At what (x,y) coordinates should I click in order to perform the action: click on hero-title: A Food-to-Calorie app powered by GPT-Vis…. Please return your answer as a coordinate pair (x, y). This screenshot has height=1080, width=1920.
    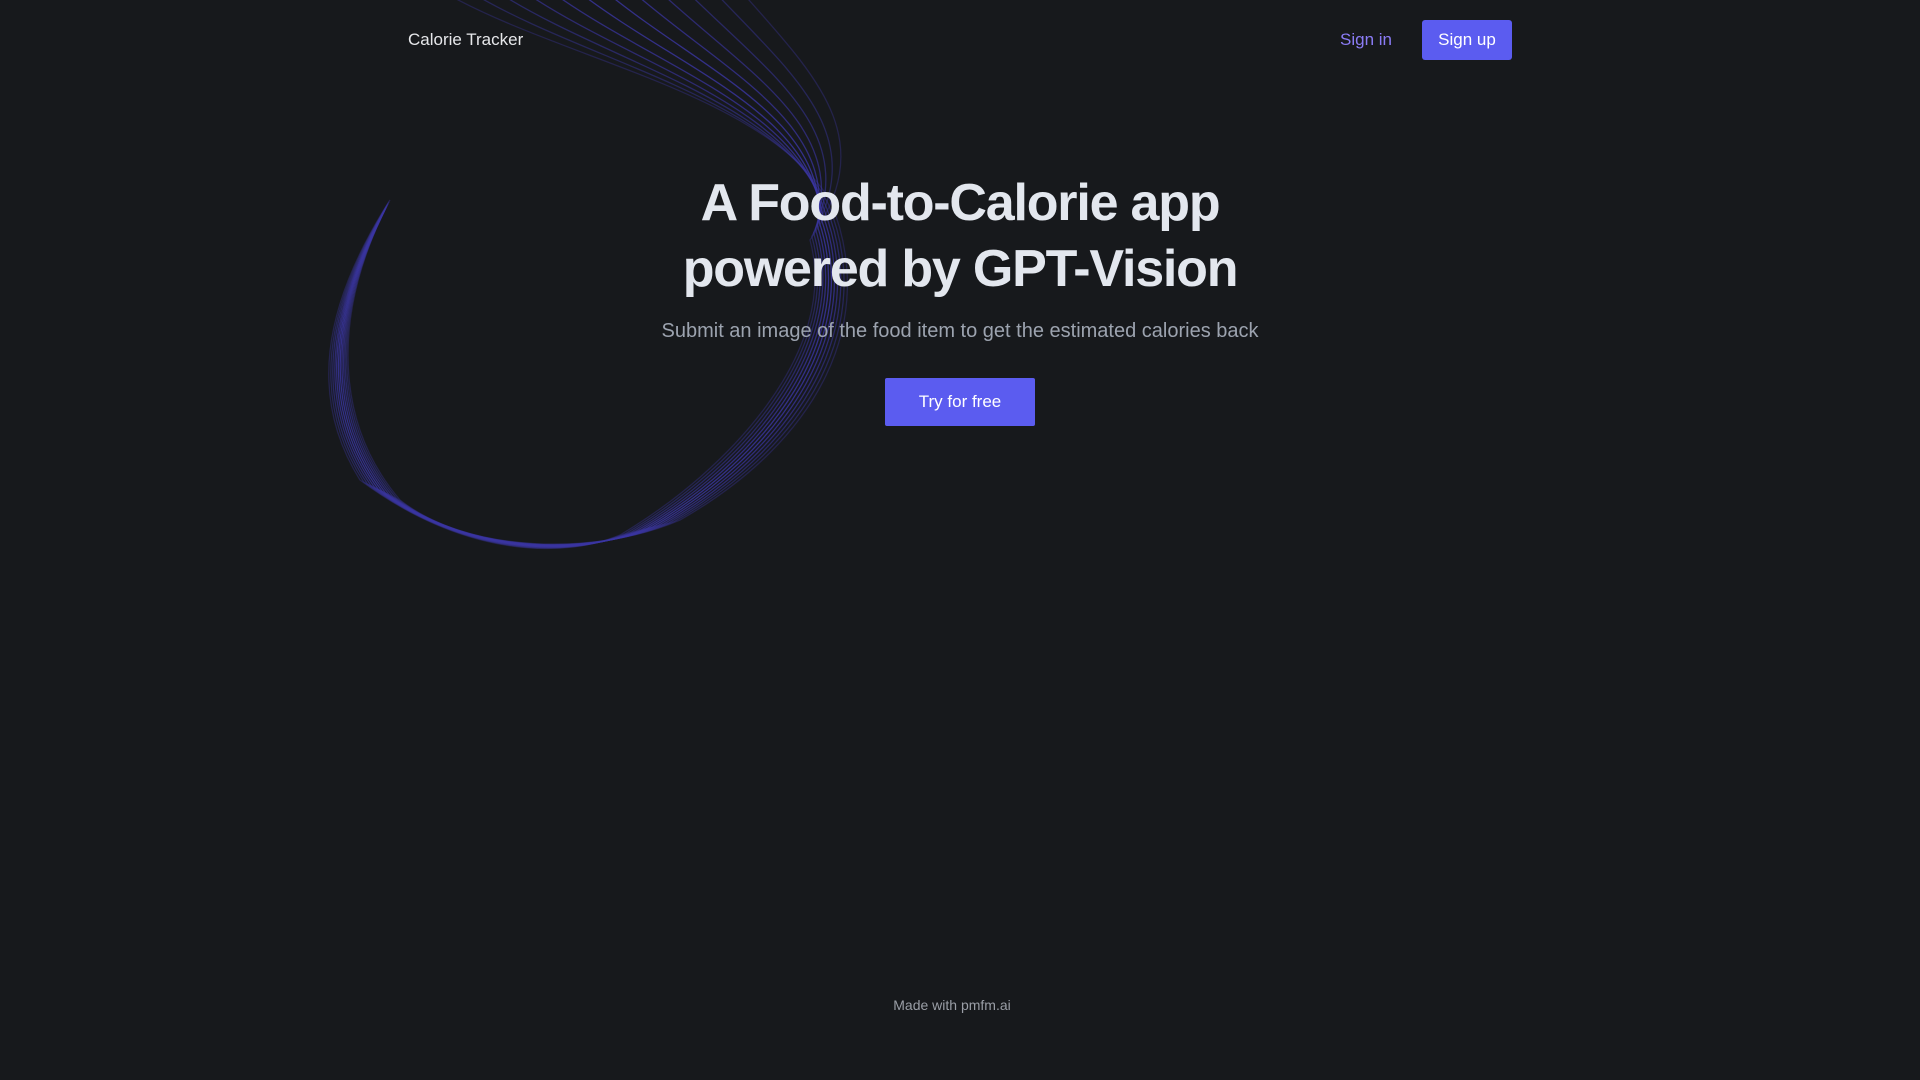
    Looking at the image, I should click on (960, 236).